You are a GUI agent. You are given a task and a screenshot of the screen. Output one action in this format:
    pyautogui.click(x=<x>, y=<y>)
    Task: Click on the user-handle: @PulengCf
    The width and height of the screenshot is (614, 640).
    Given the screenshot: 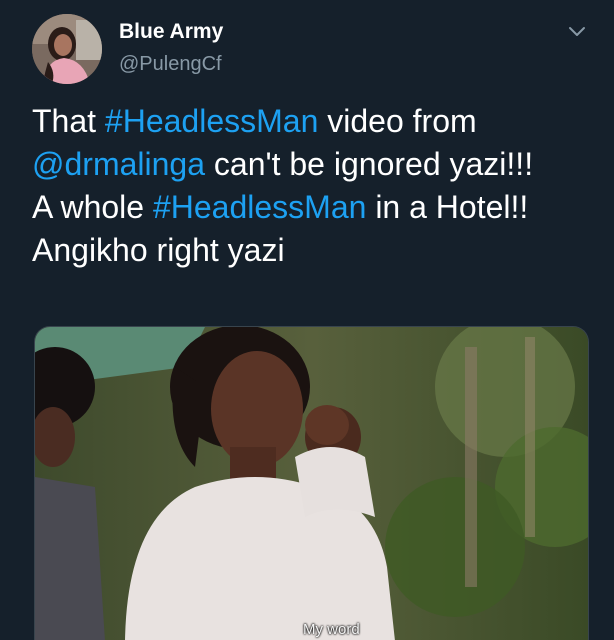 What is the action you would take?
    pyautogui.click(x=170, y=64)
    